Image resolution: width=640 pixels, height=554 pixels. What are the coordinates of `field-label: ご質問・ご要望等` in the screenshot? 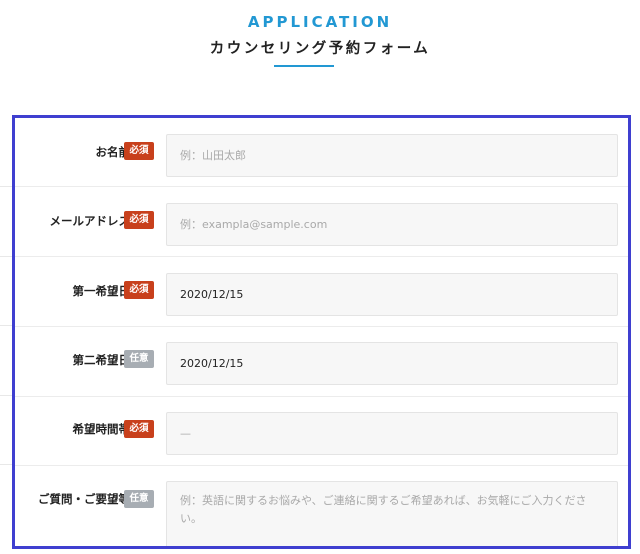 It's located at (84, 499).